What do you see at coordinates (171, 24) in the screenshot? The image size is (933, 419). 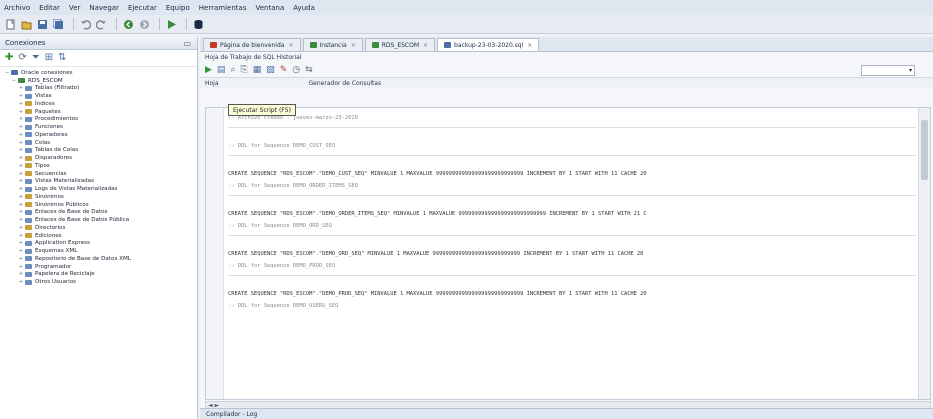 I see `run-icon` at bounding box center [171, 24].